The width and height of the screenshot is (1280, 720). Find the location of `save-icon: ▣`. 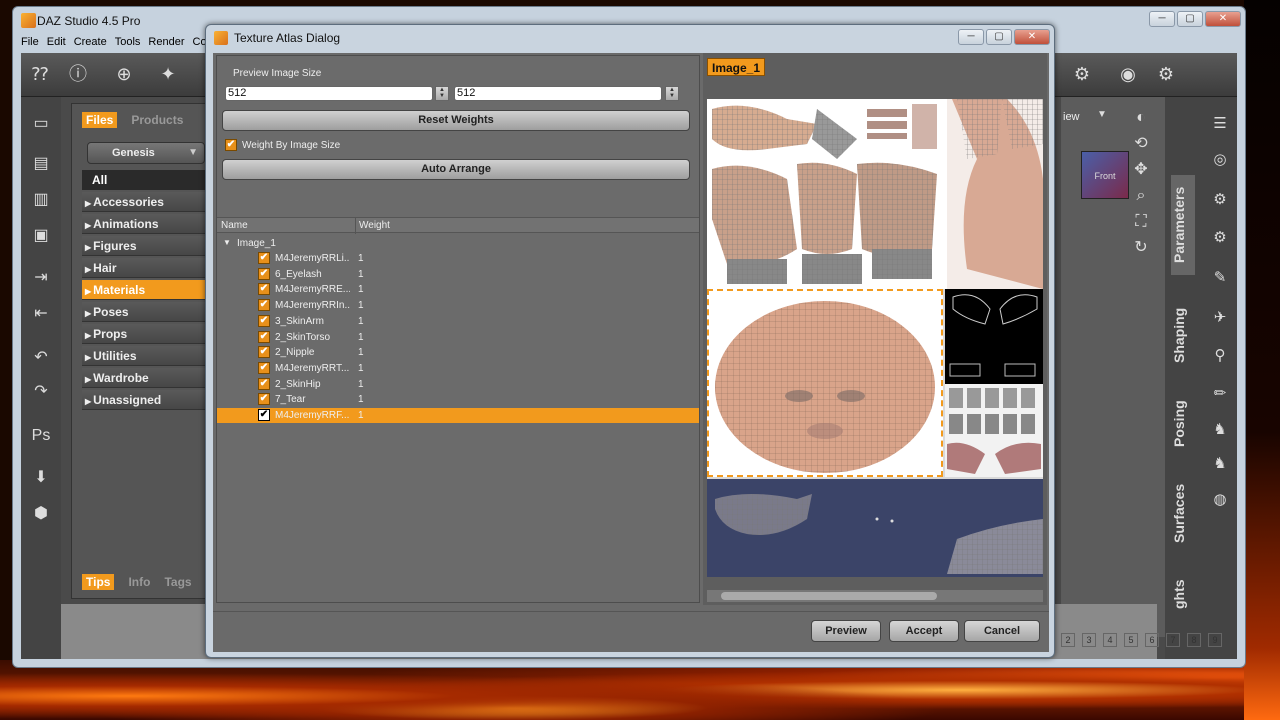

save-icon: ▣ is located at coordinates (41, 236).